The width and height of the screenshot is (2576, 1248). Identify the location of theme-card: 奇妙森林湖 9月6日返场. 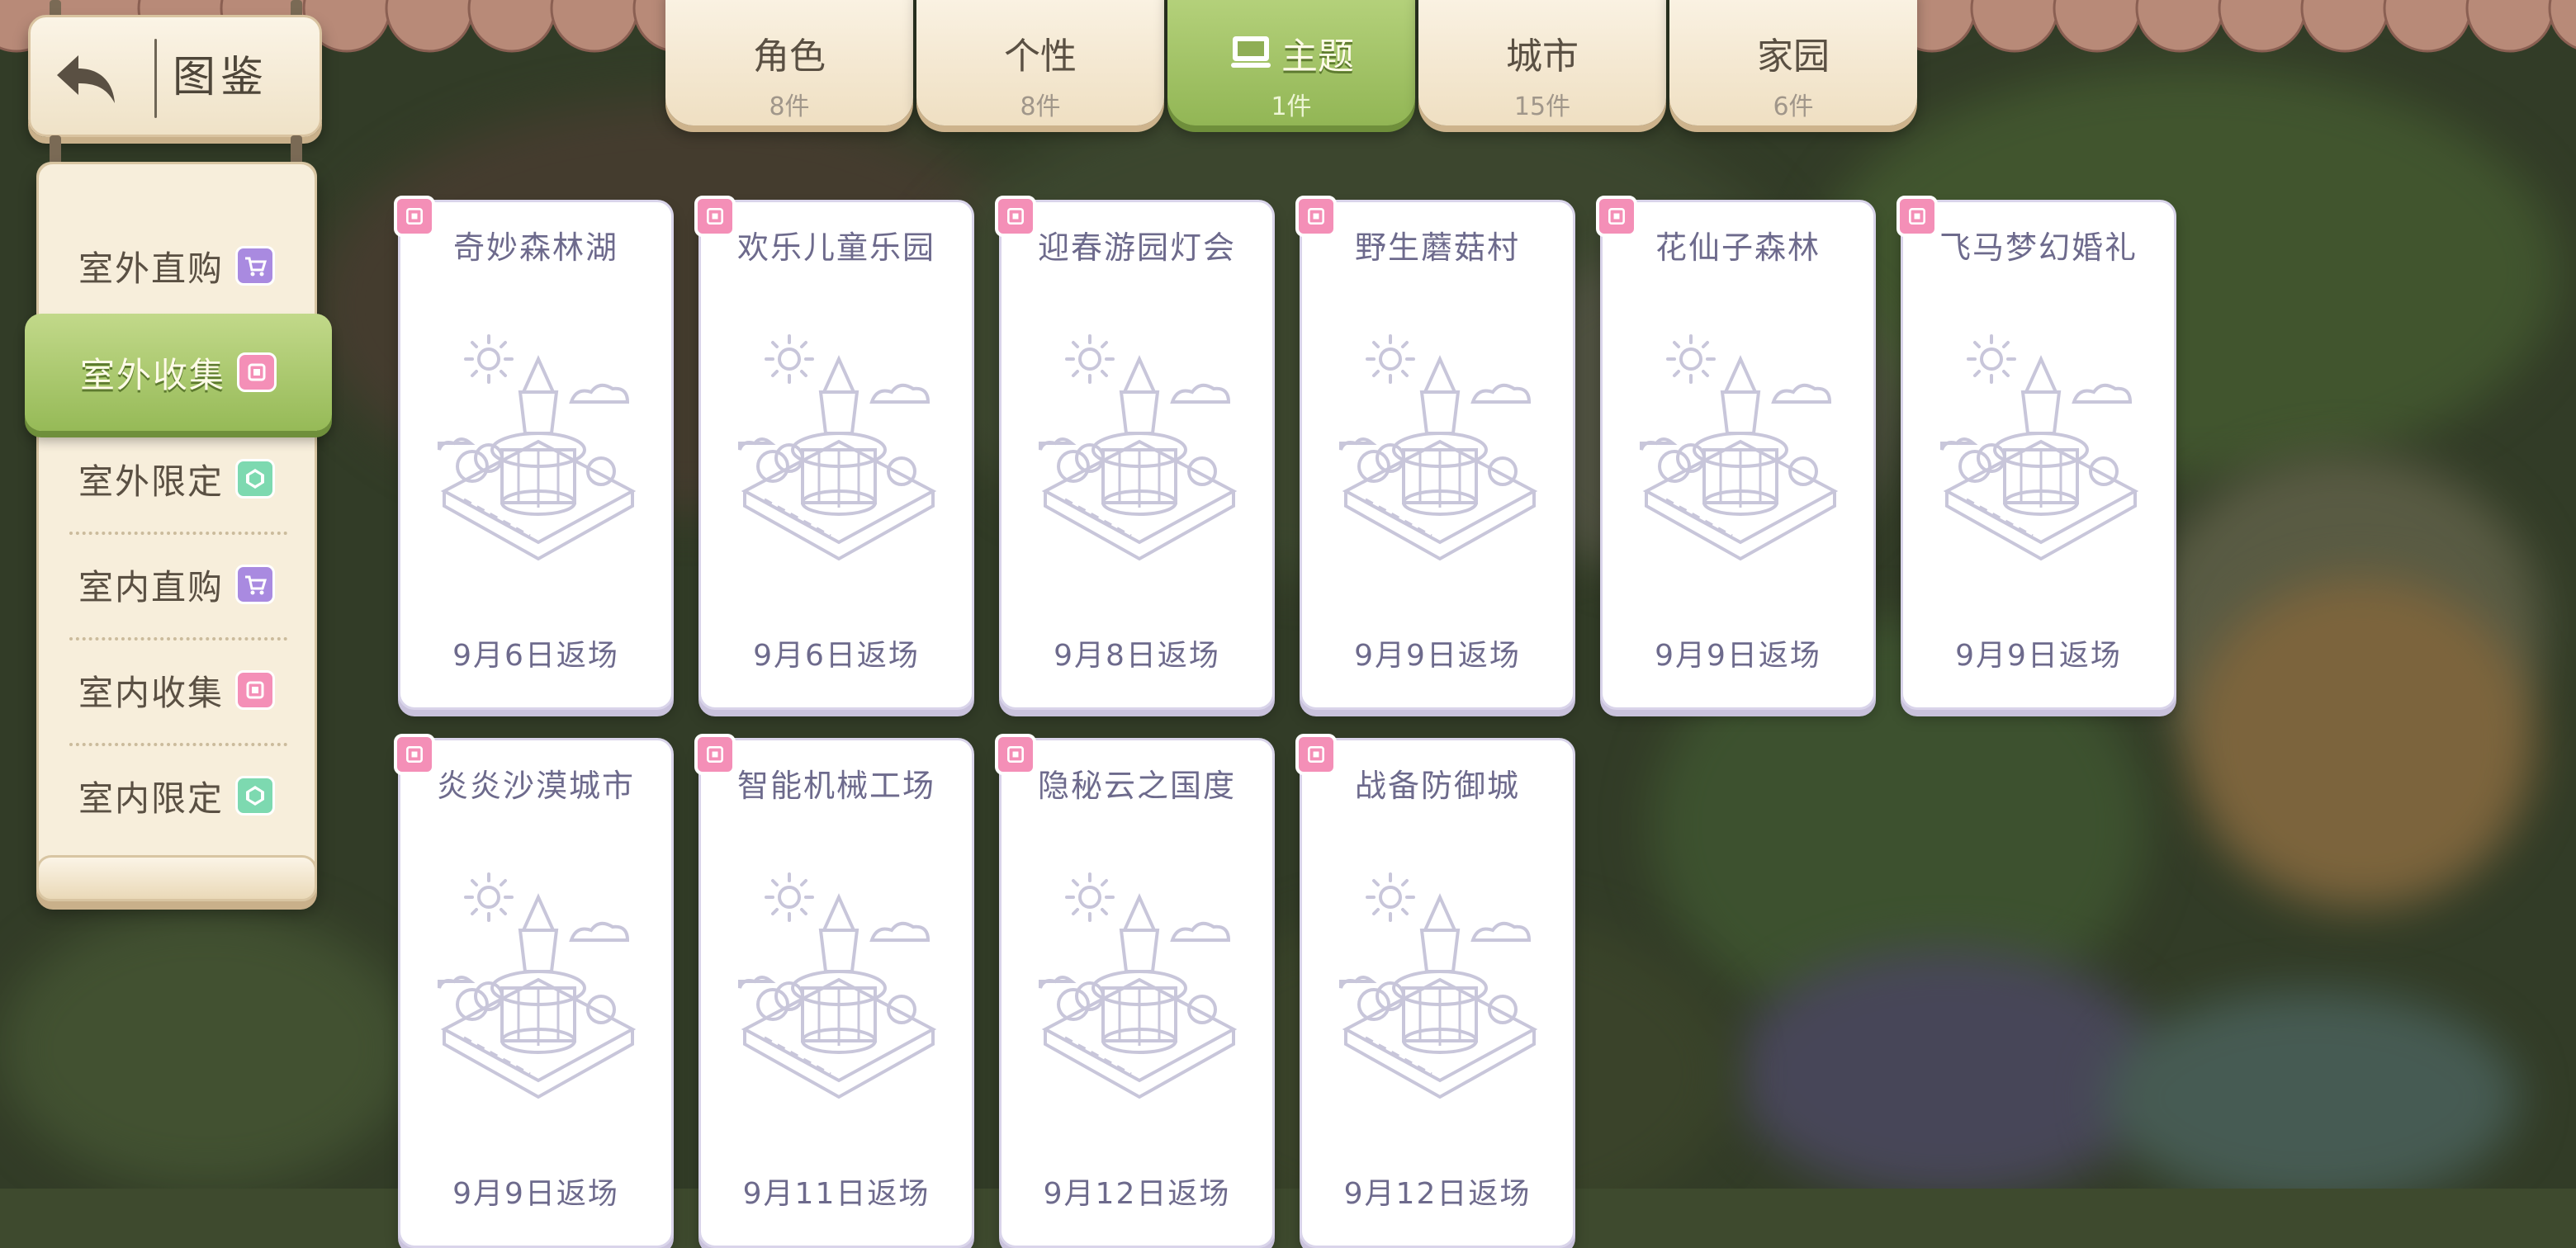
(534, 453).